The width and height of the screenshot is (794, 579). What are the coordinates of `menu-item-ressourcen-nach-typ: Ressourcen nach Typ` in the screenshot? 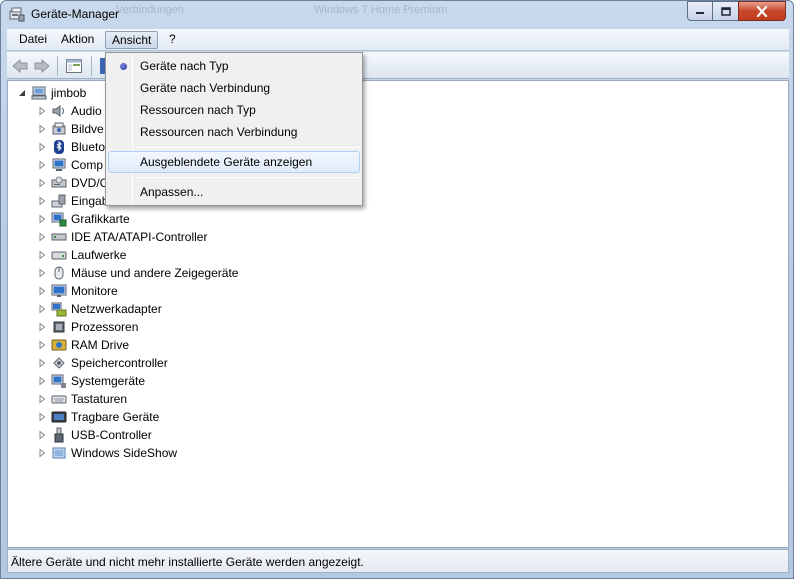 It's located at (234, 110).